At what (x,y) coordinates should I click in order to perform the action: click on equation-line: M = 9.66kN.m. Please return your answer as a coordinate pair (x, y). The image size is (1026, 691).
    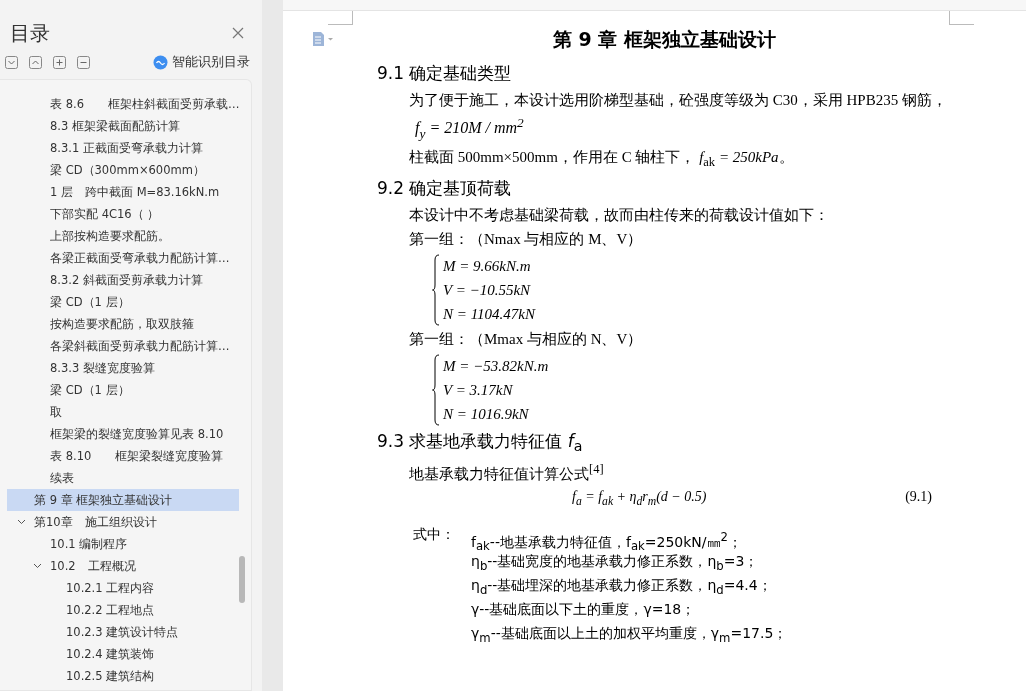
    Looking at the image, I should click on (487, 266).